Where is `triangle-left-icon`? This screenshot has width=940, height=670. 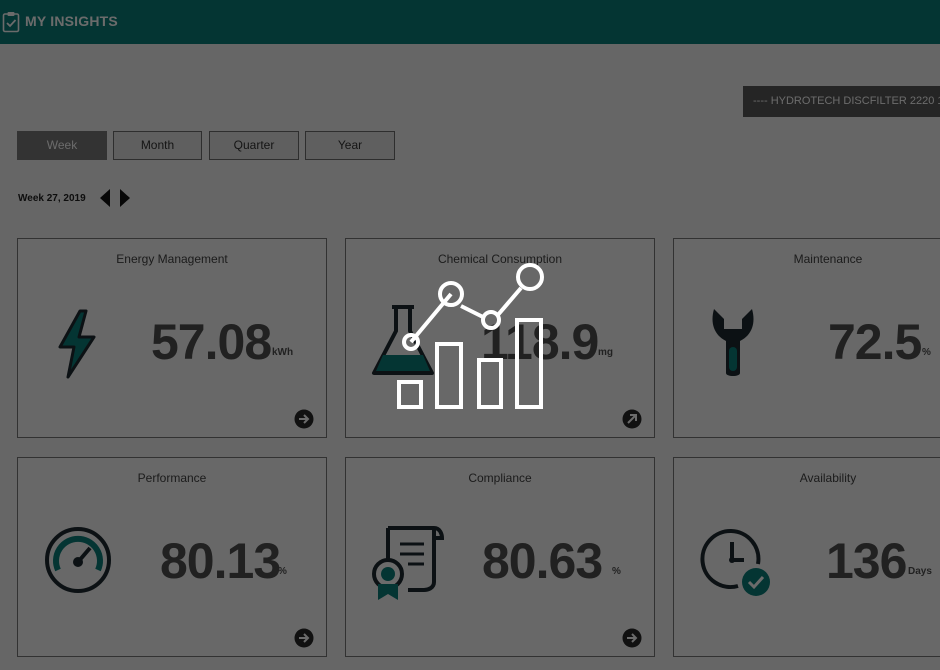 triangle-left-icon is located at coordinates (105, 198).